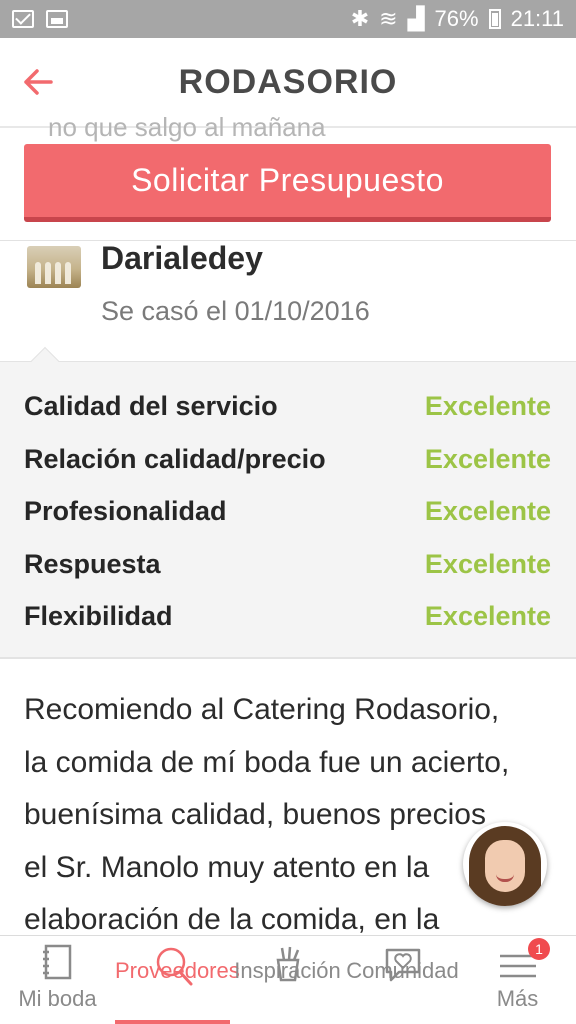 Image resolution: width=576 pixels, height=1024 pixels. What do you see at coordinates (235, 311) in the screenshot?
I see `wedding-date: Se casó el 01/10/2016` at bounding box center [235, 311].